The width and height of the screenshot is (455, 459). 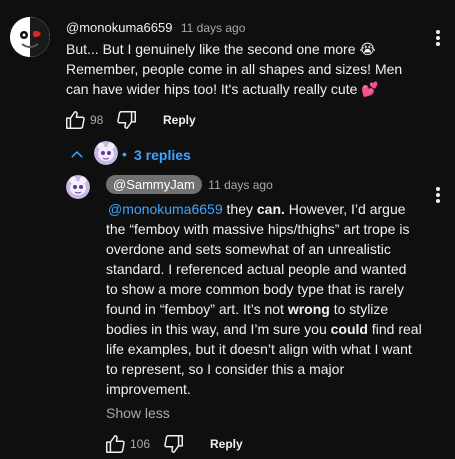 What do you see at coordinates (438, 39) in the screenshot?
I see `kebab-menu-icon` at bounding box center [438, 39].